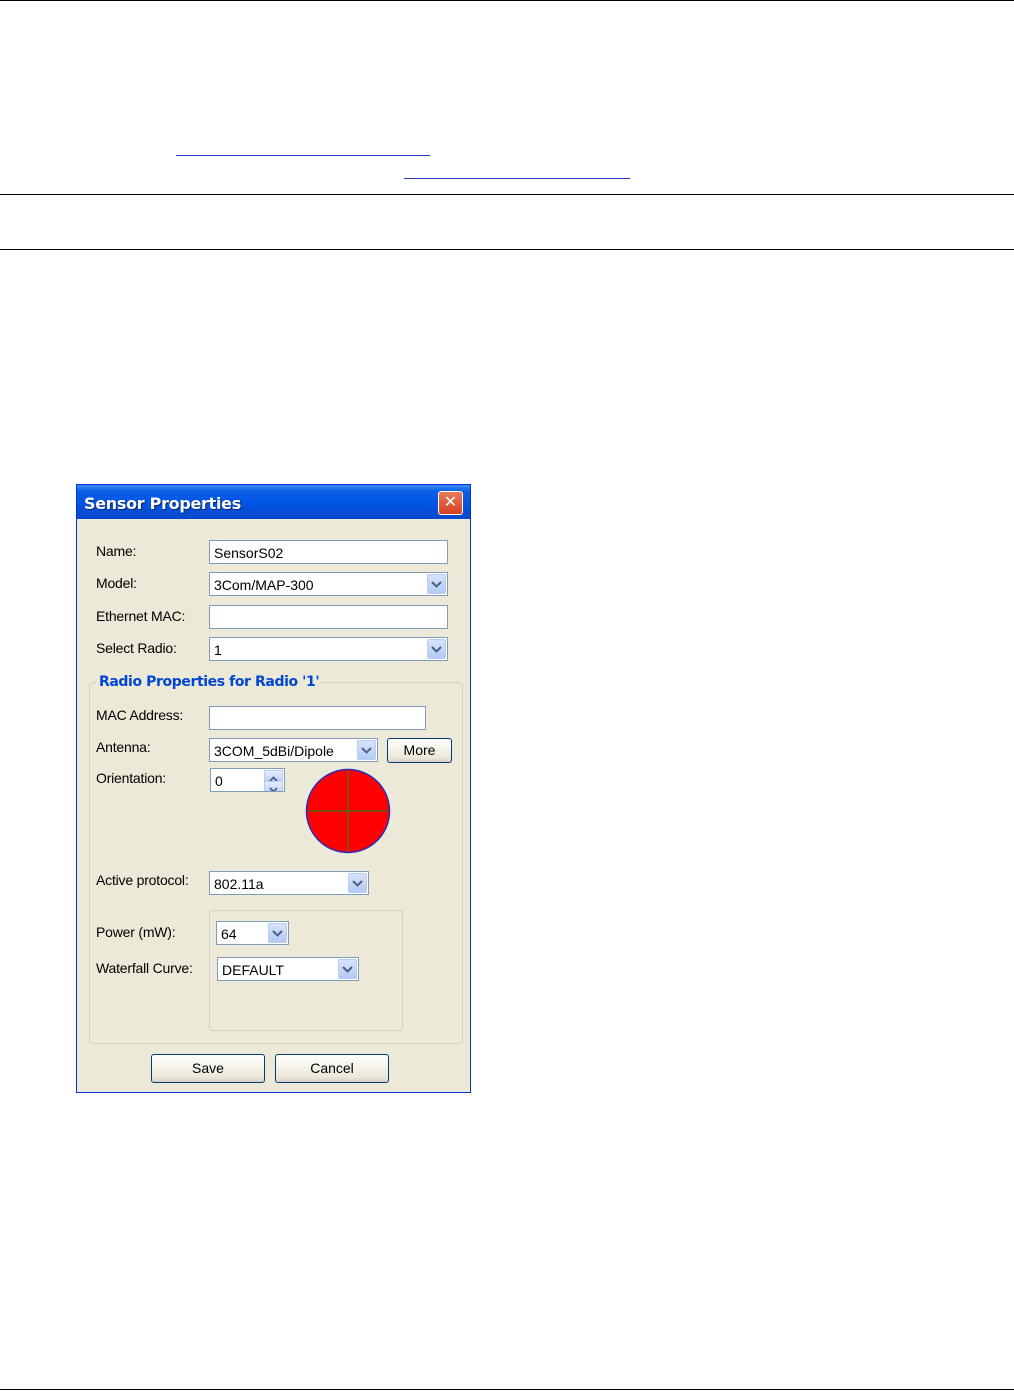  Describe the element at coordinates (131, 778) in the screenshot. I see `orientation-label: Orientation:` at that location.